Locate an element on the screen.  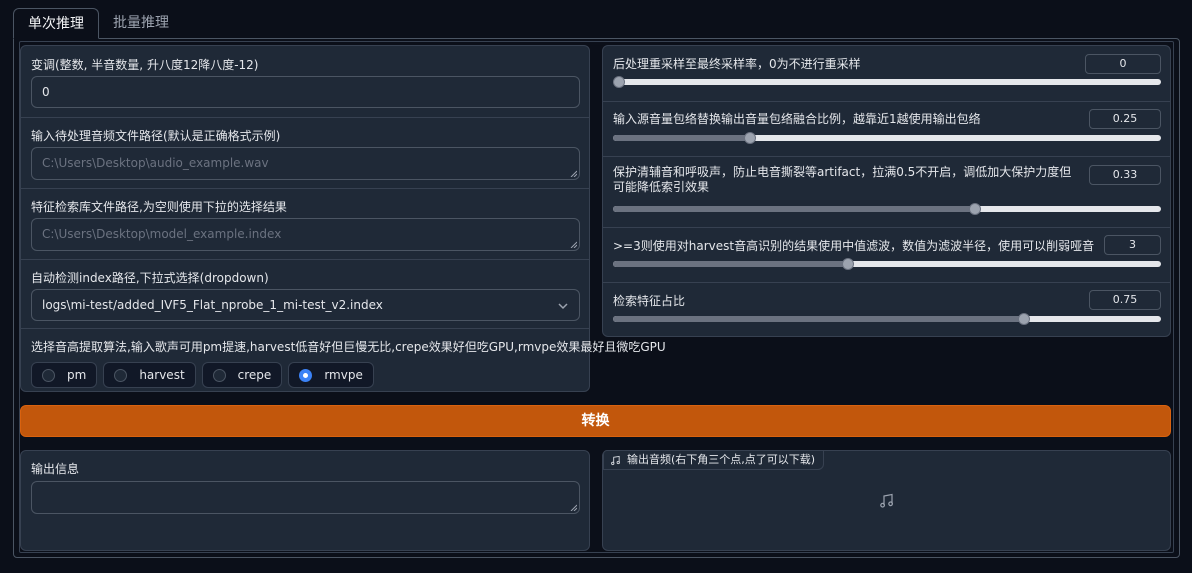
index-rate-slider is located at coordinates (887, 319).